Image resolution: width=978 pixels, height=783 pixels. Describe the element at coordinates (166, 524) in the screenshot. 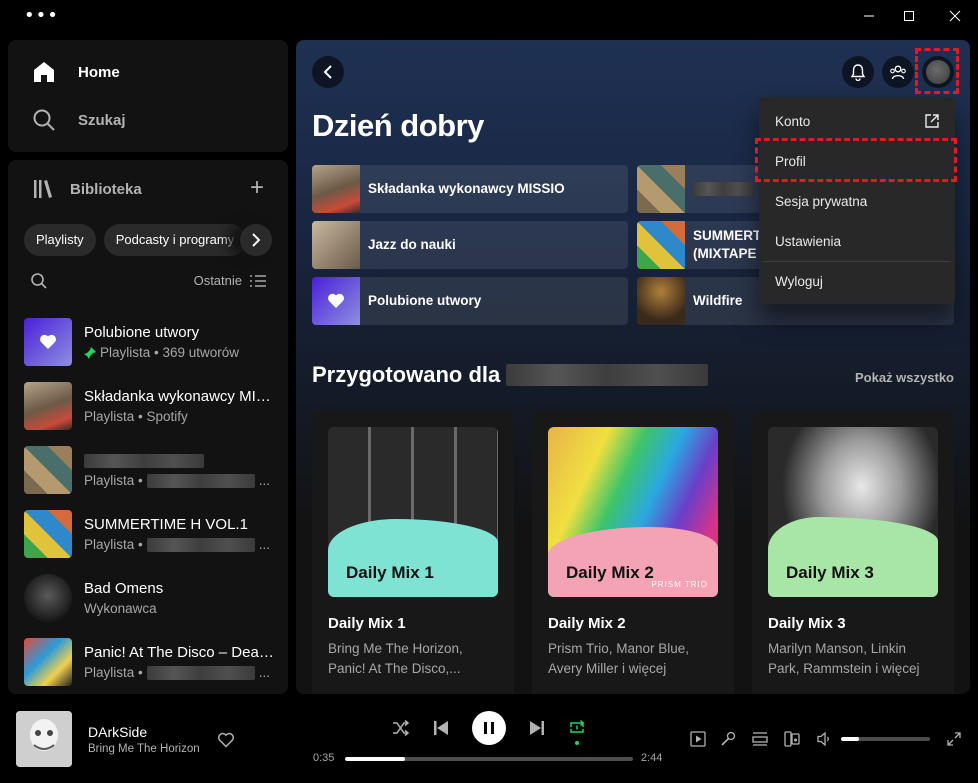

I see `list-item-title: SUMMERTIME H VOL.1` at that location.